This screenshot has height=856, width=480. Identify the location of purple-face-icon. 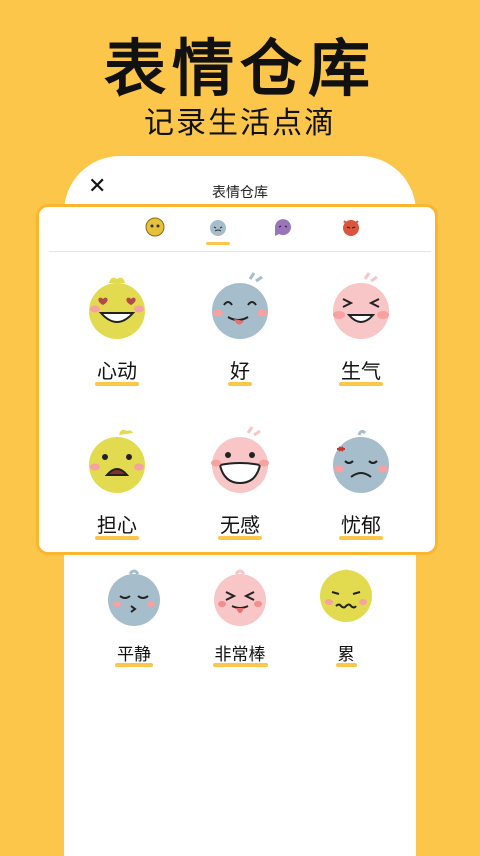
(283, 227).